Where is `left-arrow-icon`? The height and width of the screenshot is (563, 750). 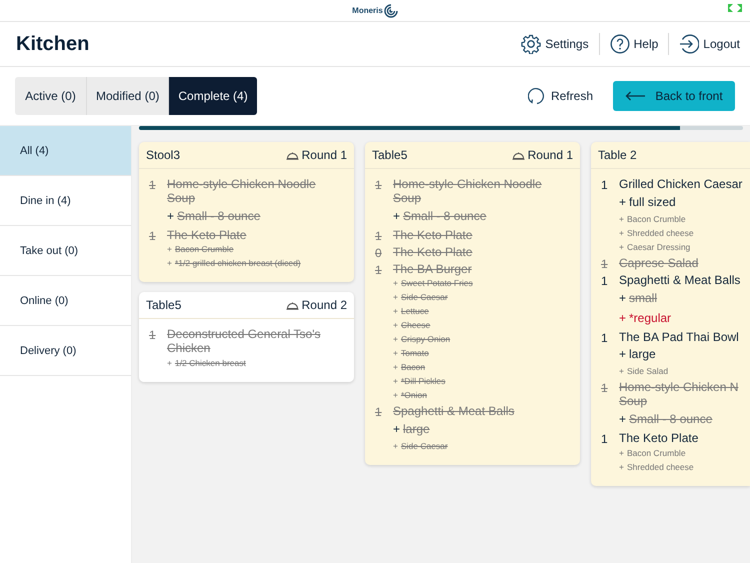 left-arrow-icon is located at coordinates (635, 96).